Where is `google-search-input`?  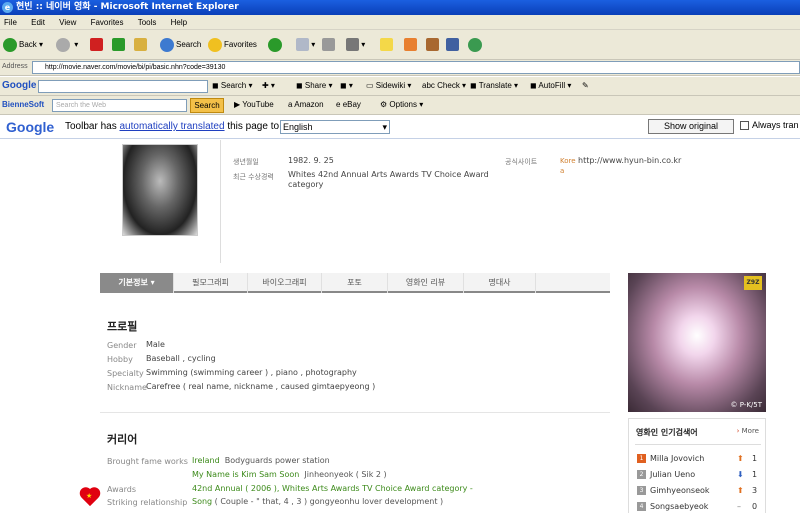 google-search-input is located at coordinates (123, 86).